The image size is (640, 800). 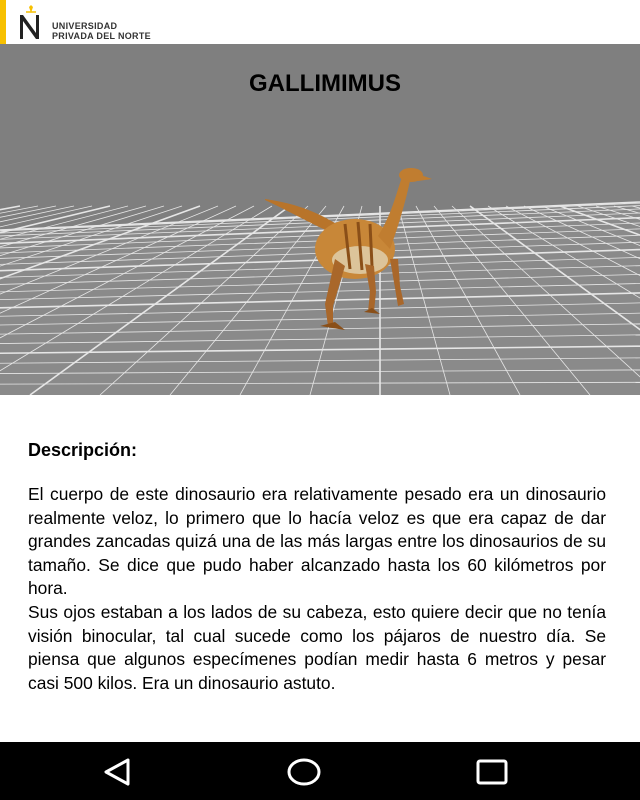 What do you see at coordinates (325, 83) in the screenshot?
I see `dinosaur-title: GALLIMIMUS` at bounding box center [325, 83].